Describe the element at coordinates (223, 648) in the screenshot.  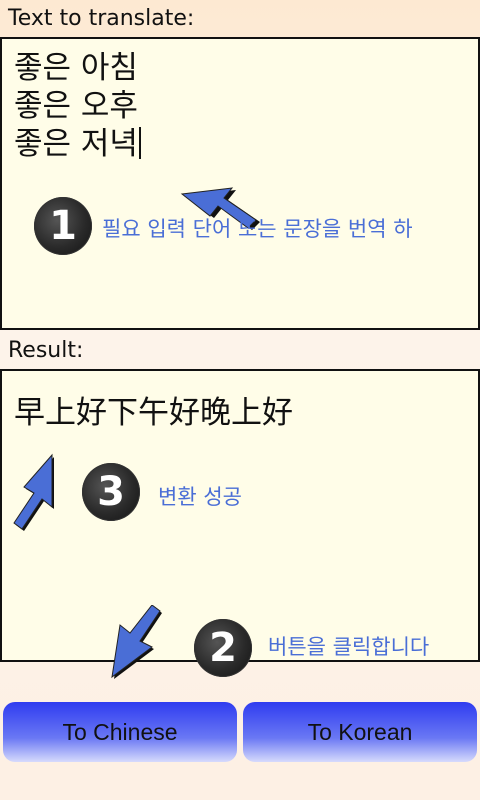
I see `step-2-badge: 2` at that location.